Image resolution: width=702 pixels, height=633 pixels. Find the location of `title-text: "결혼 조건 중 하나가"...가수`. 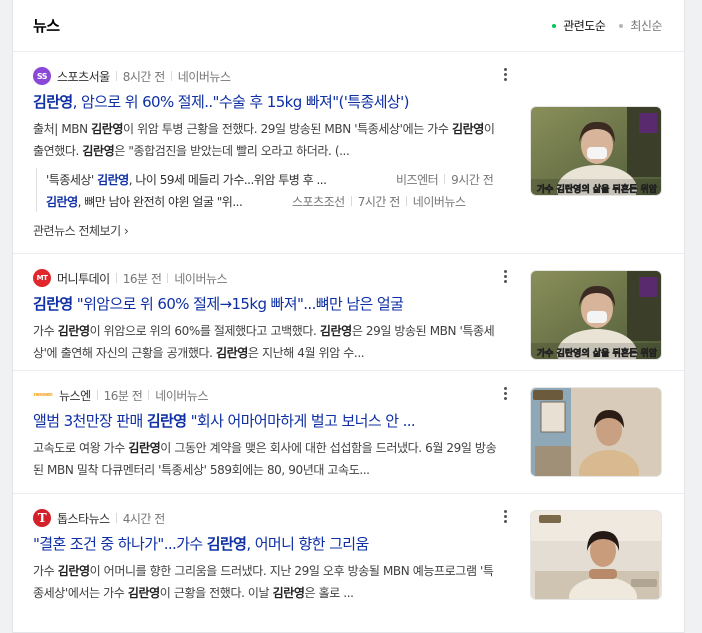

title-text: "결혼 조건 중 하나가"...가수 is located at coordinates (120, 544).